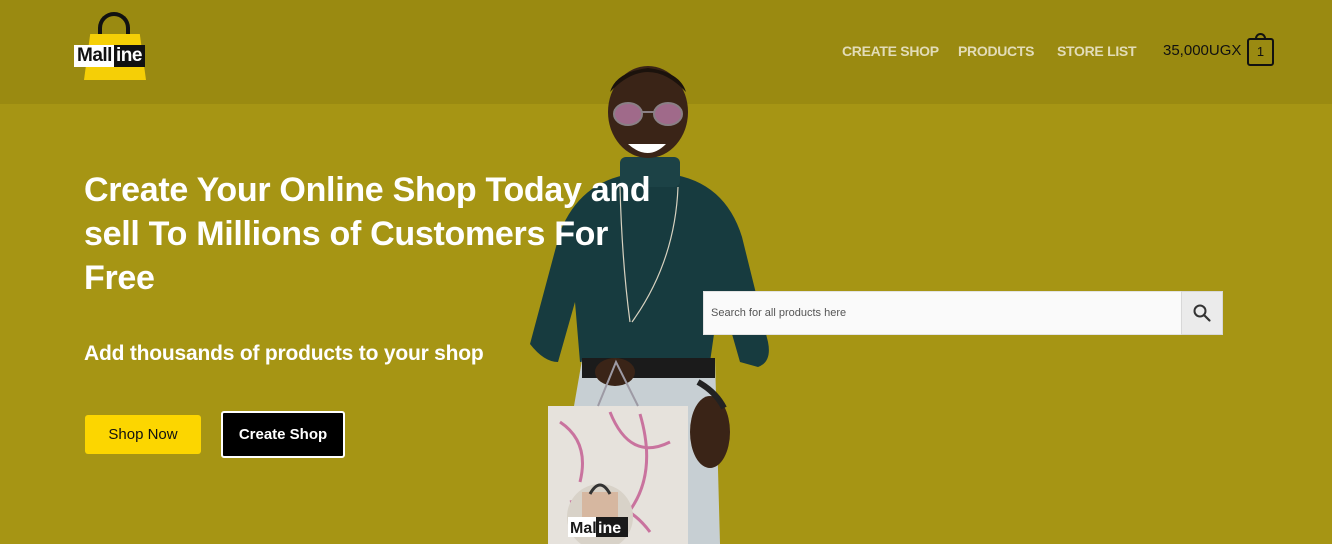 Image resolution: width=1332 pixels, height=544 pixels. Describe the element at coordinates (996, 51) in the screenshot. I see `nav-products: PRODUCTS` at that location.